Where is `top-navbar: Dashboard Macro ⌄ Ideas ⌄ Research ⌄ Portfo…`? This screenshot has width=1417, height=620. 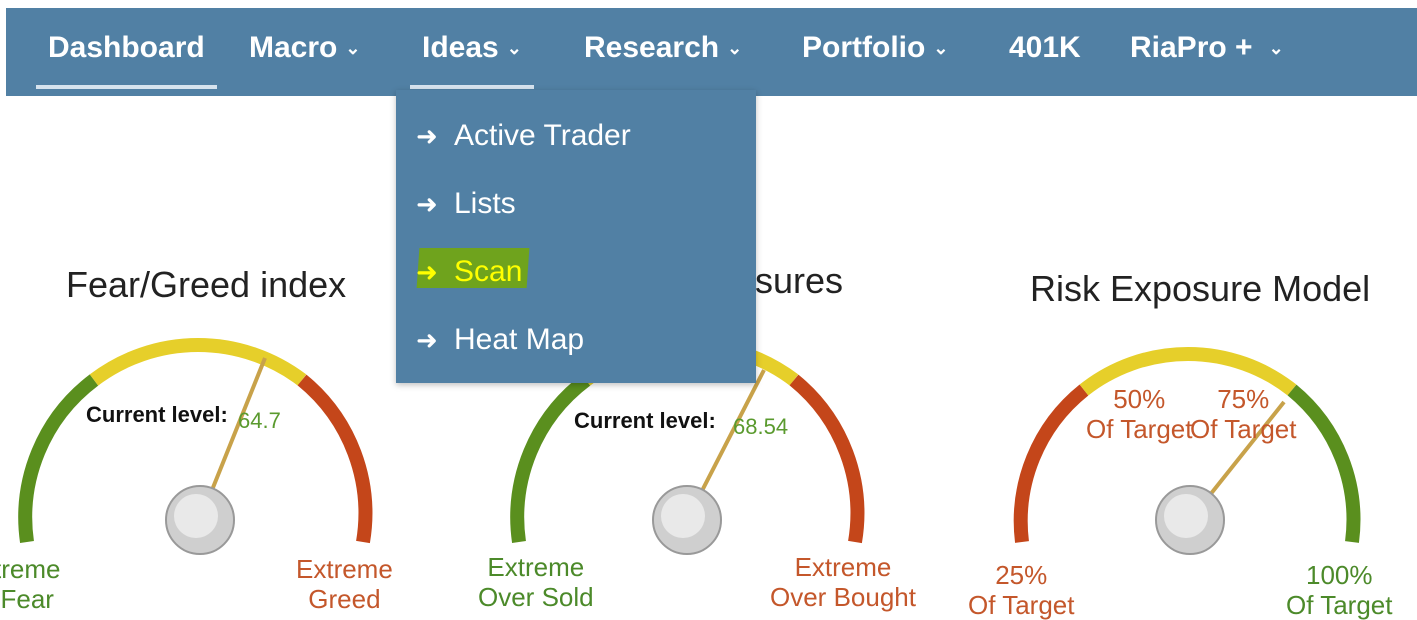
top-navbar: Dashboard Macro ⌄ Ideas ⌄ Research ⌄ Portfo… is located at coordinates (711, 52).